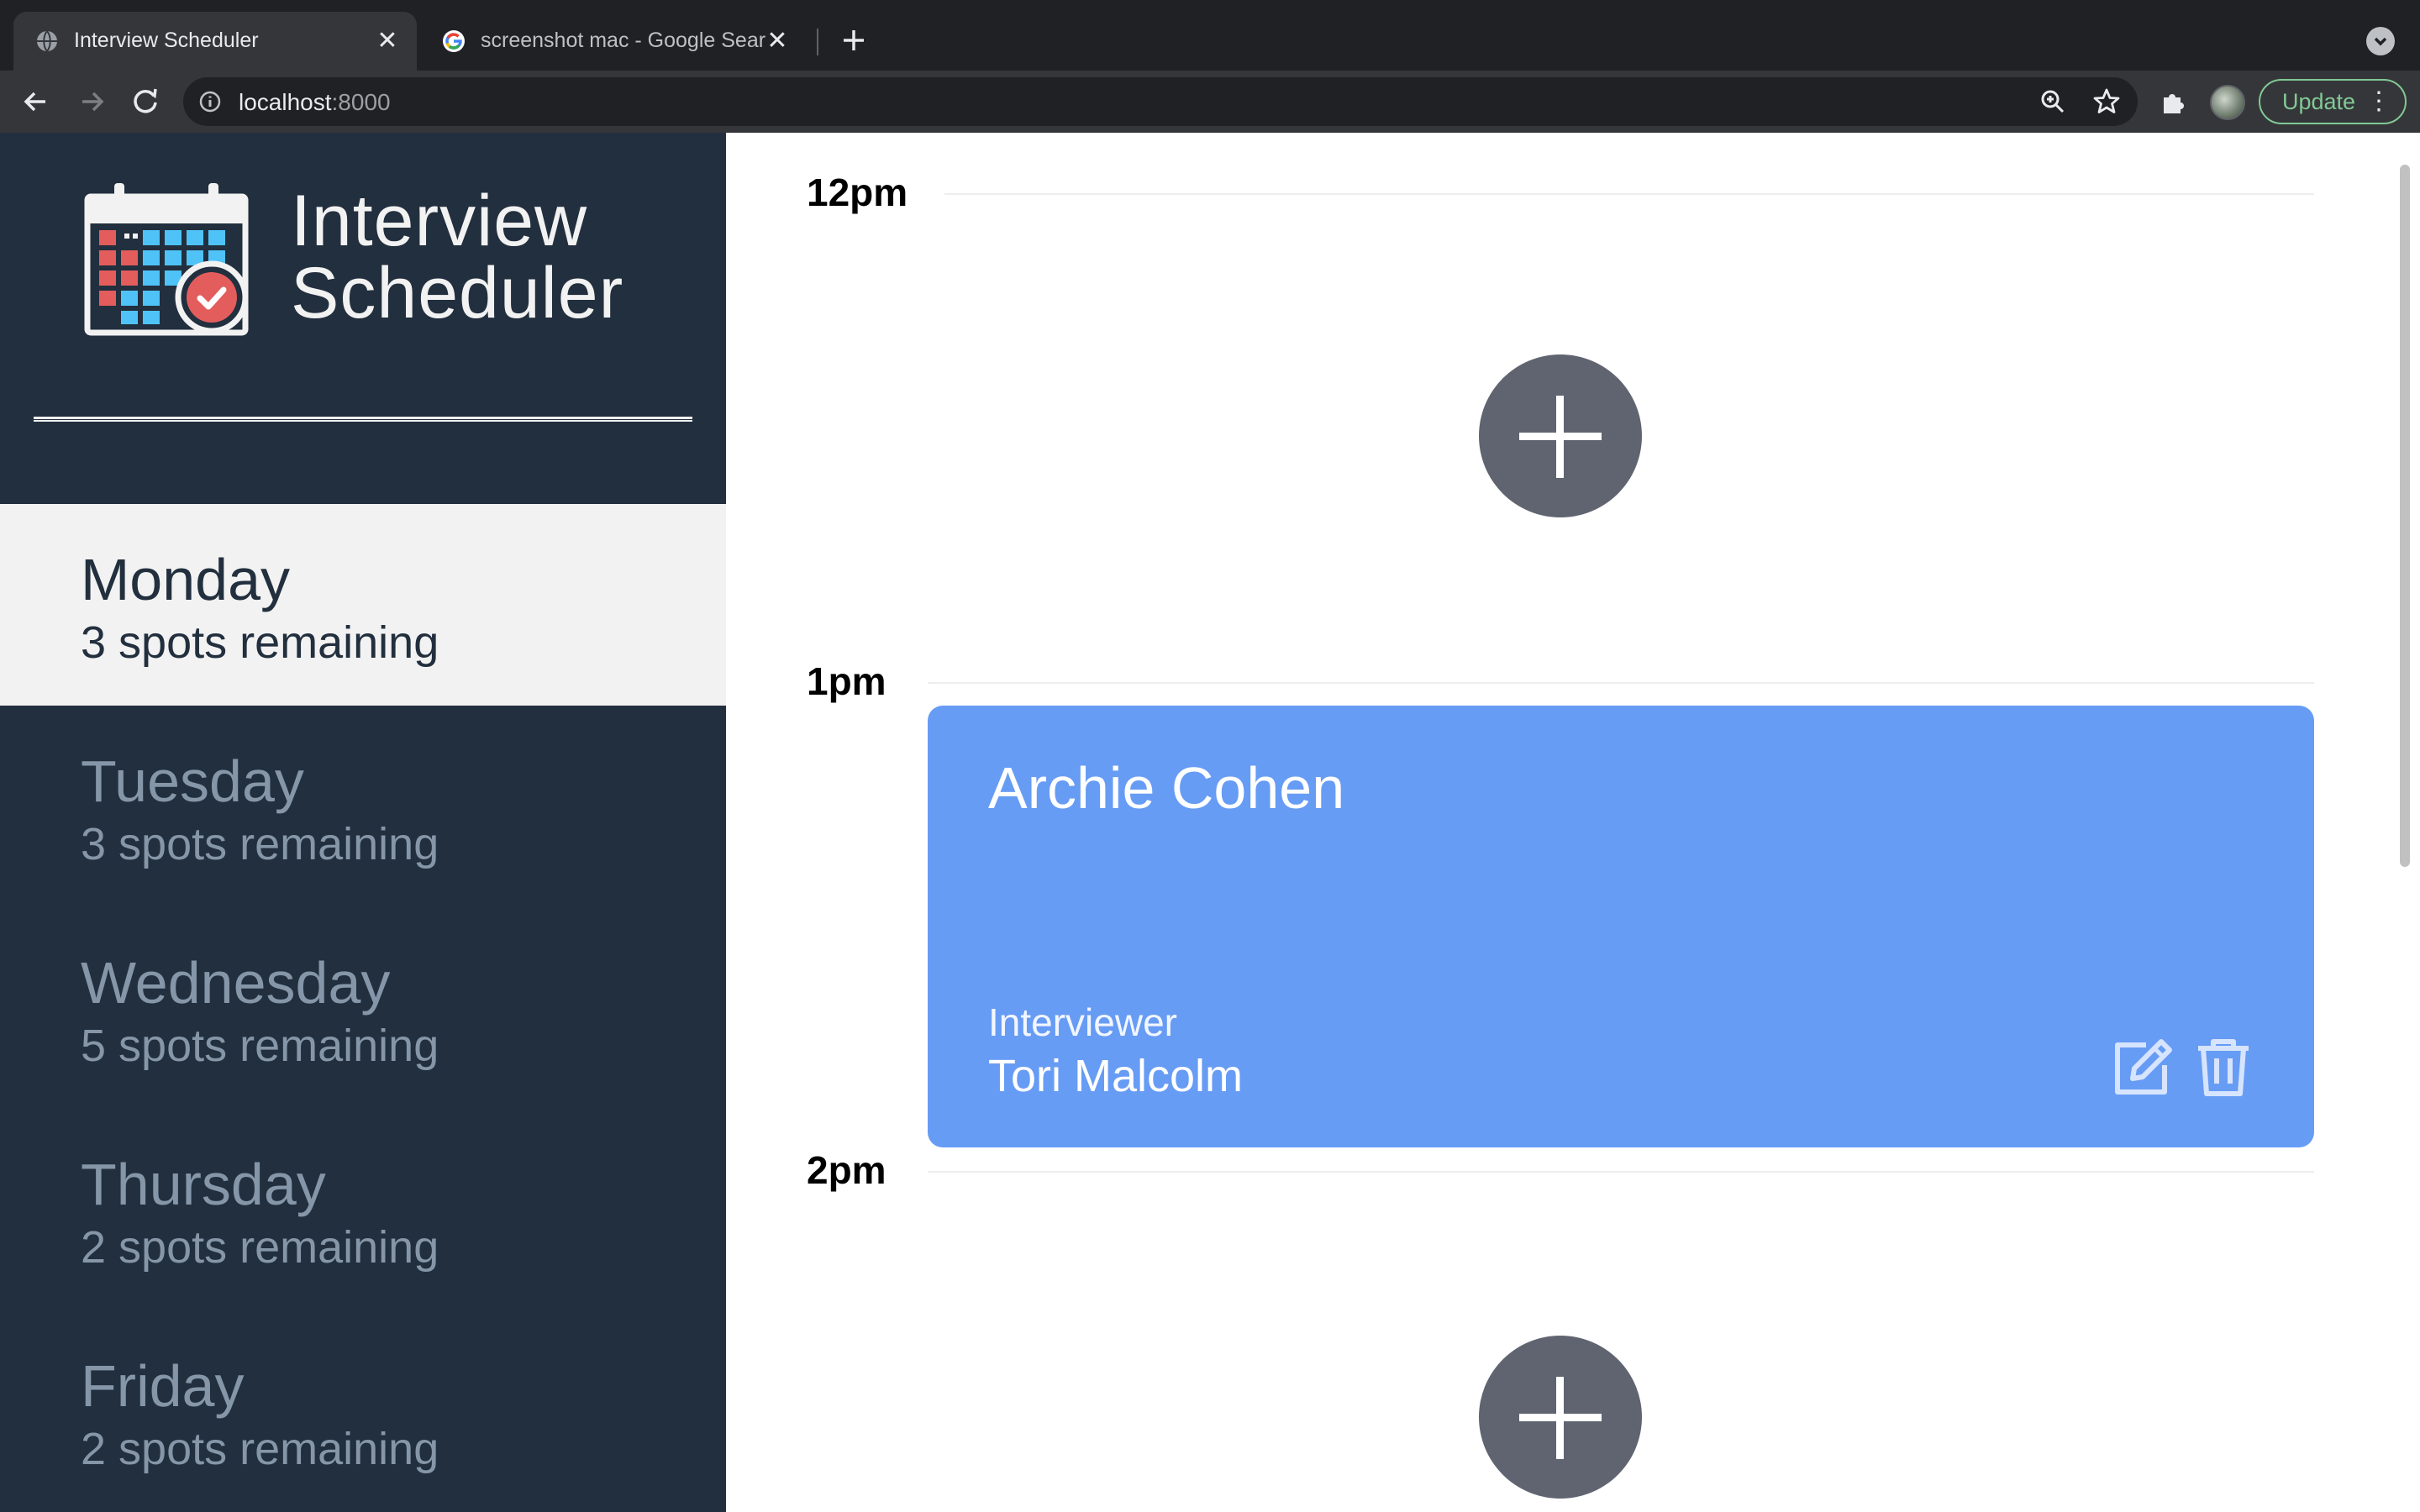 This screenshot has width=2420, height=1512. I want to click on day-name: Thursday, so click(203, 1184).